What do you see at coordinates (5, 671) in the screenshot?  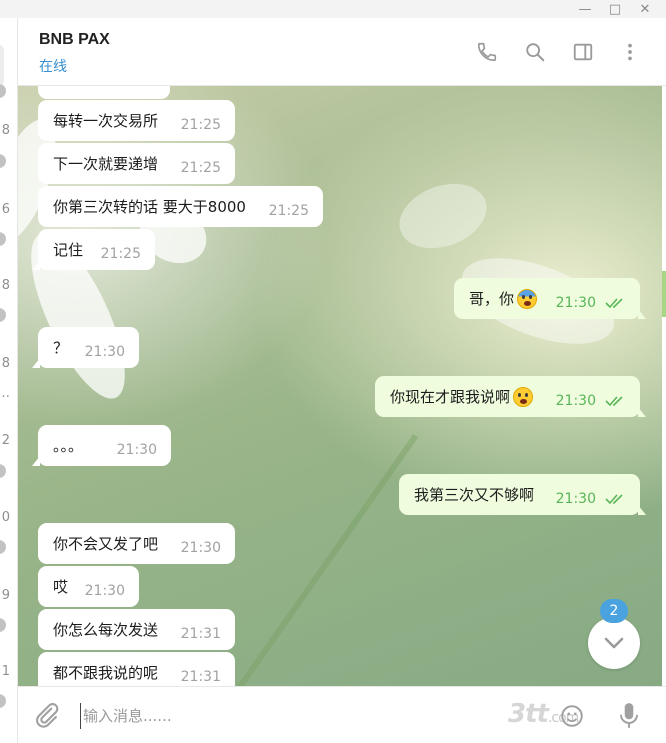 I see `chat-list-meta: 1` at bounding box center [5, 671].